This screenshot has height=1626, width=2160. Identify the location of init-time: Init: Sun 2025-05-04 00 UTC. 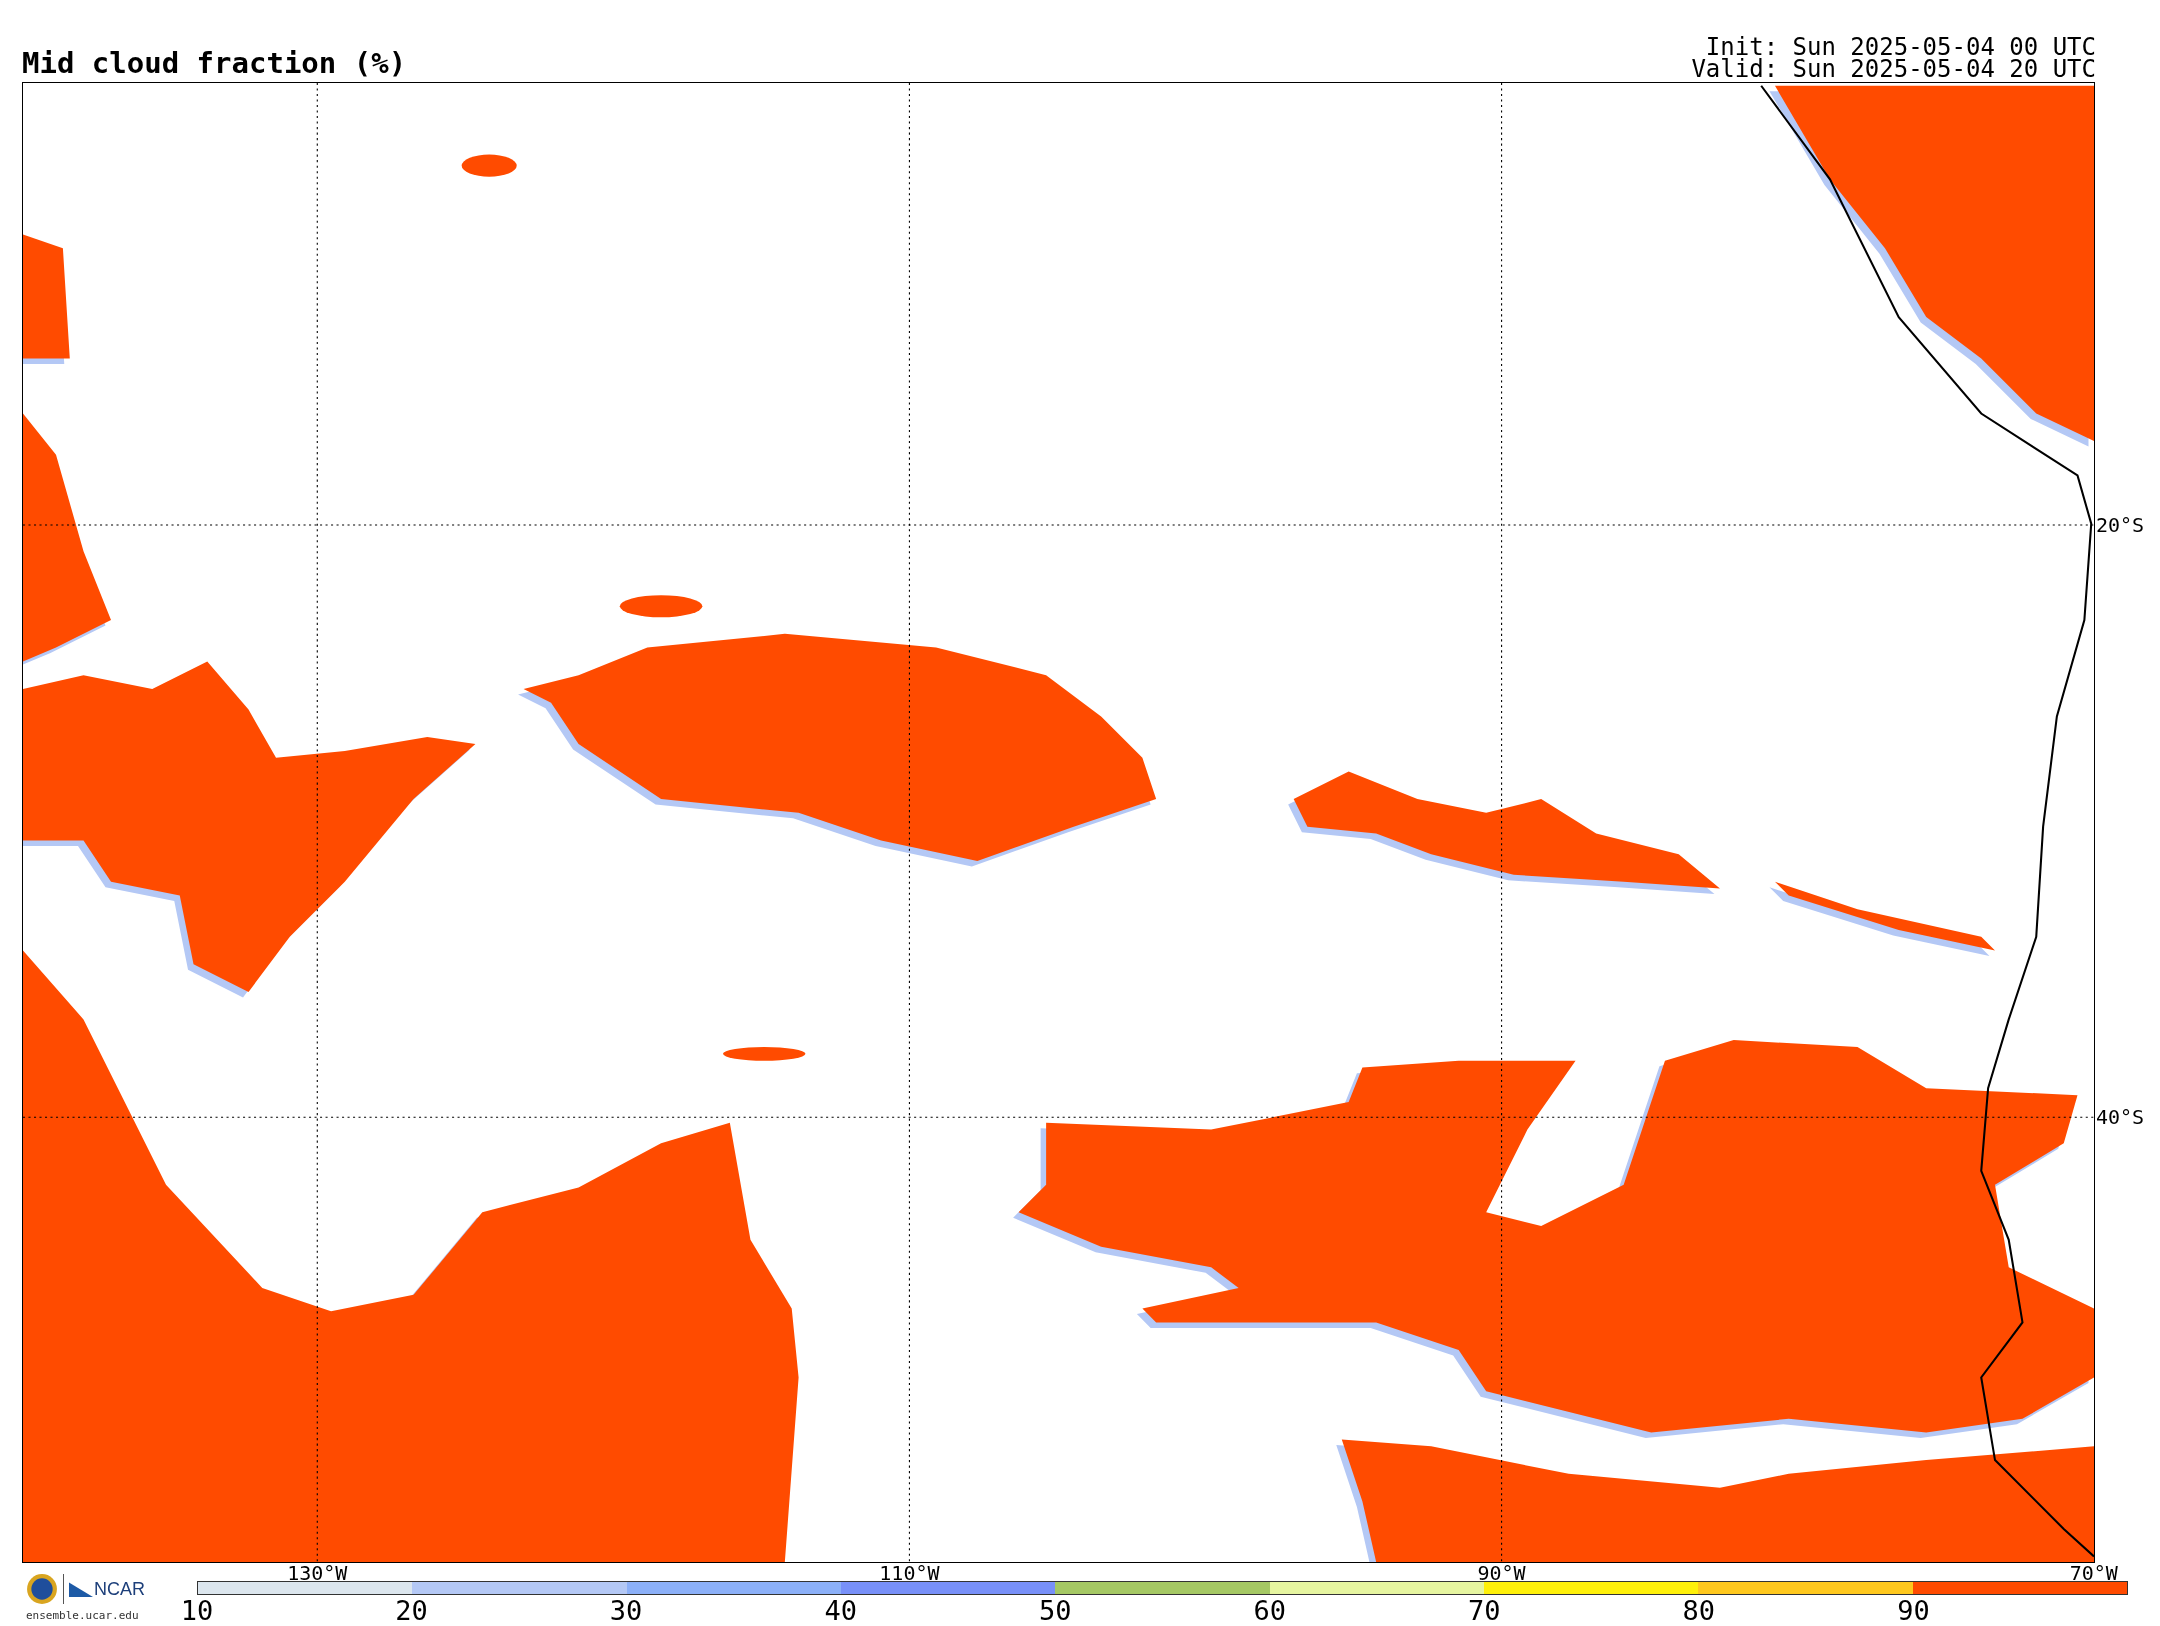
(1900, 47).